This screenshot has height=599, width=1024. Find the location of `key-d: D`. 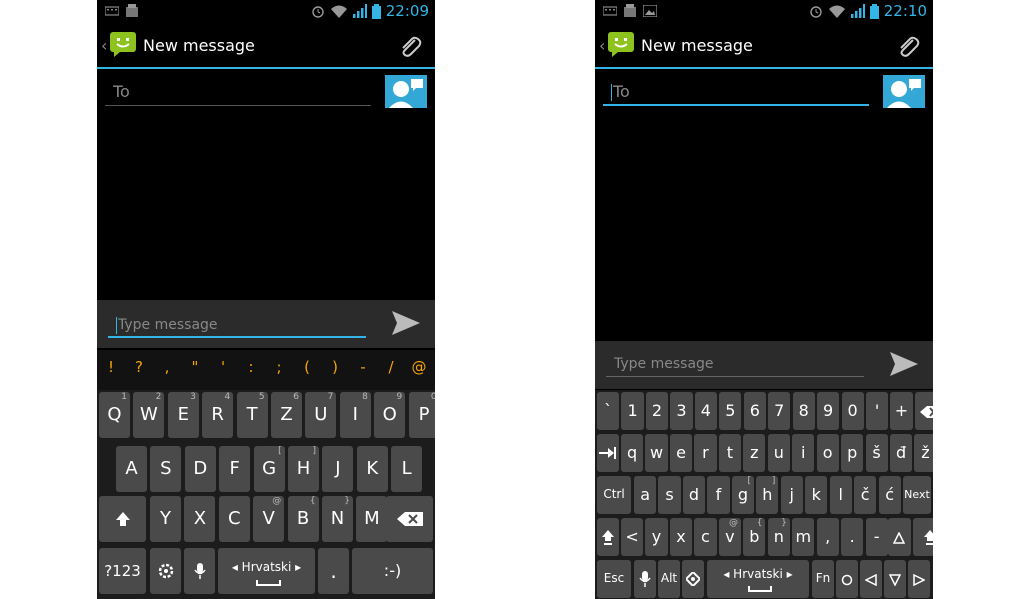

key-d: D is located at coordinates (200, 469).